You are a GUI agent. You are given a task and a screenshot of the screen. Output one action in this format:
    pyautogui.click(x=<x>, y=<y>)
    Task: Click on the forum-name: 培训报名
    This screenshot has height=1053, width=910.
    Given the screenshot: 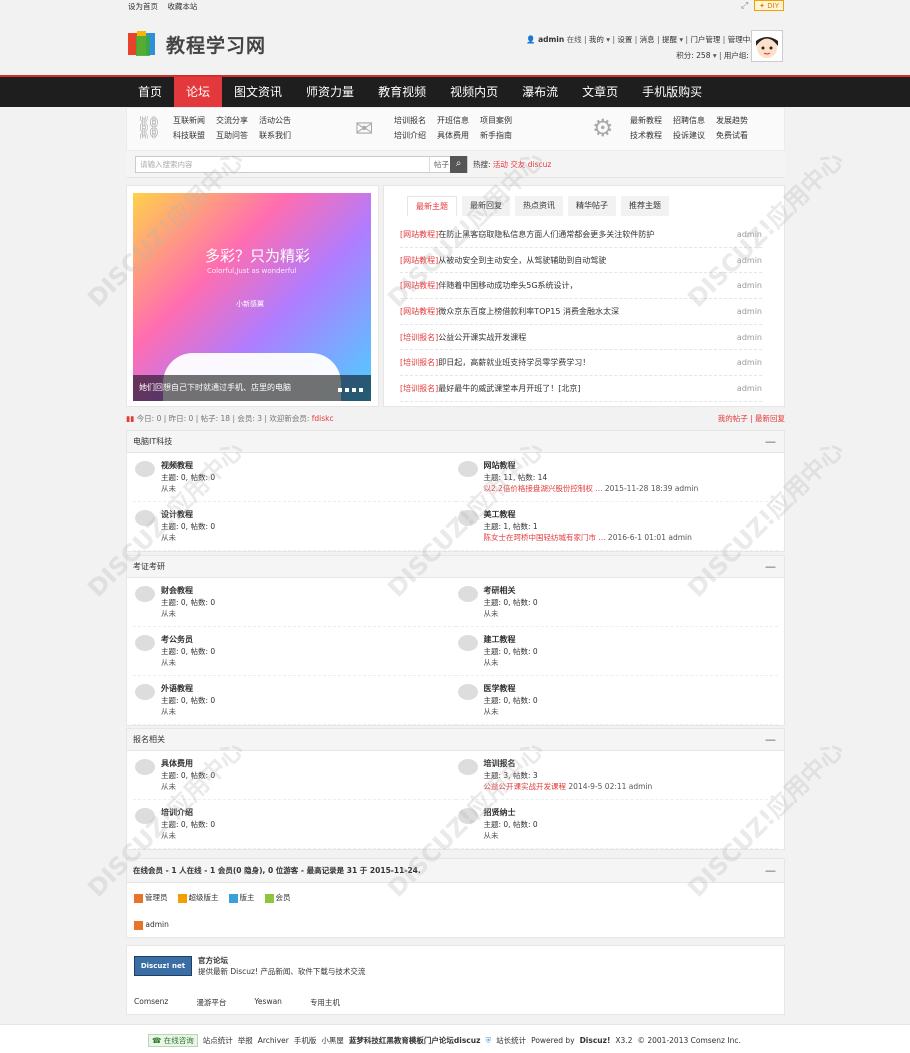 What is the action you would take?
    pyautogui.click(x=500, y=763)
    